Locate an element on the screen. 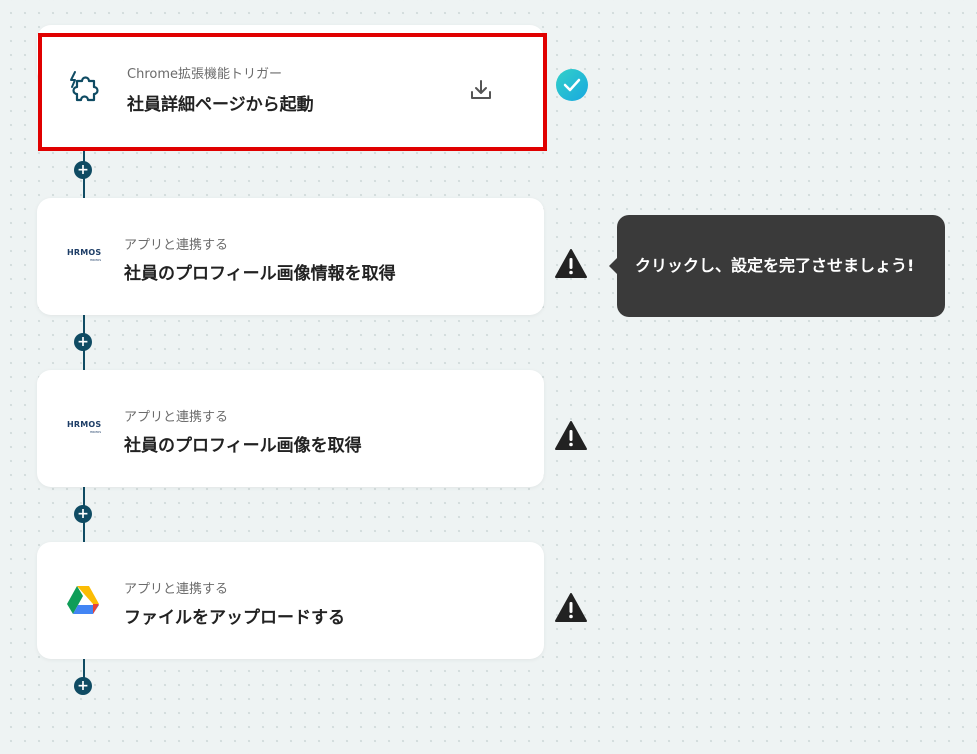 The width and height of the screenshot is (977, 754). step-title: 社員のプロフィール画像情報を取得 is located at coordinates (260, 274).